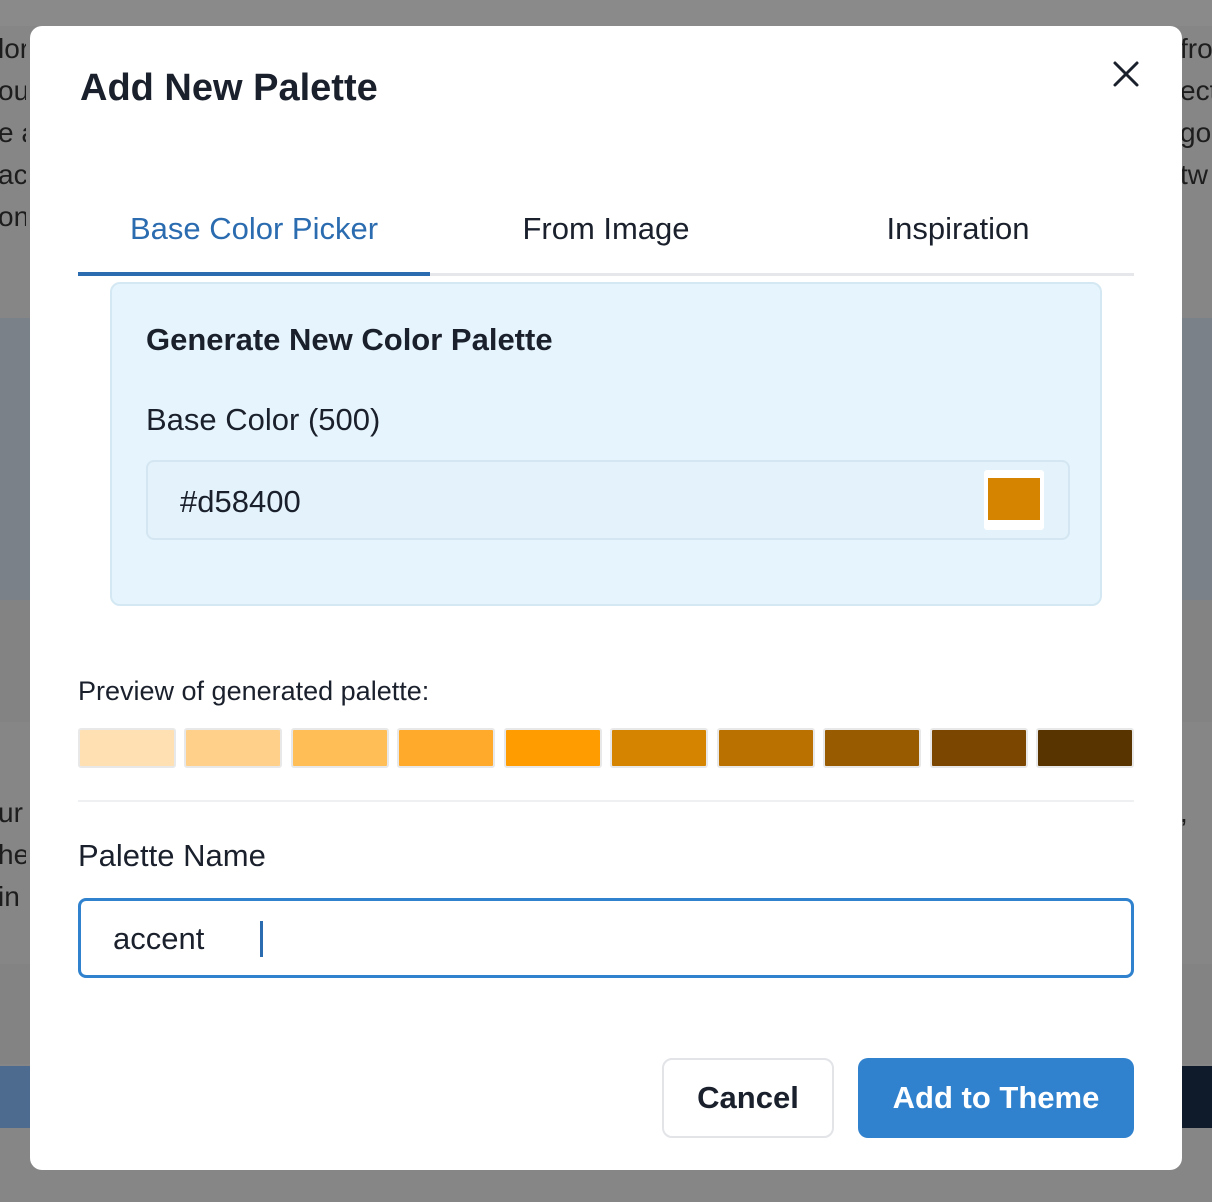  I want to click on tab-from-image: From Image, so click(606, 229).